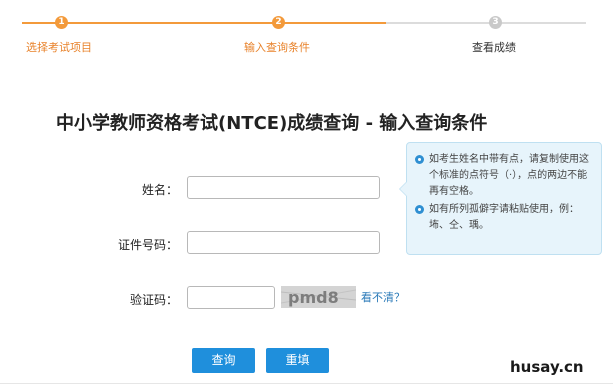 The image size is (613, 384). I want to click on tip-text-dot: 如考生姓名中带有点，请复制使用这个标准的点符号（·），点的两边不能再有空格。, so click(509, 175).